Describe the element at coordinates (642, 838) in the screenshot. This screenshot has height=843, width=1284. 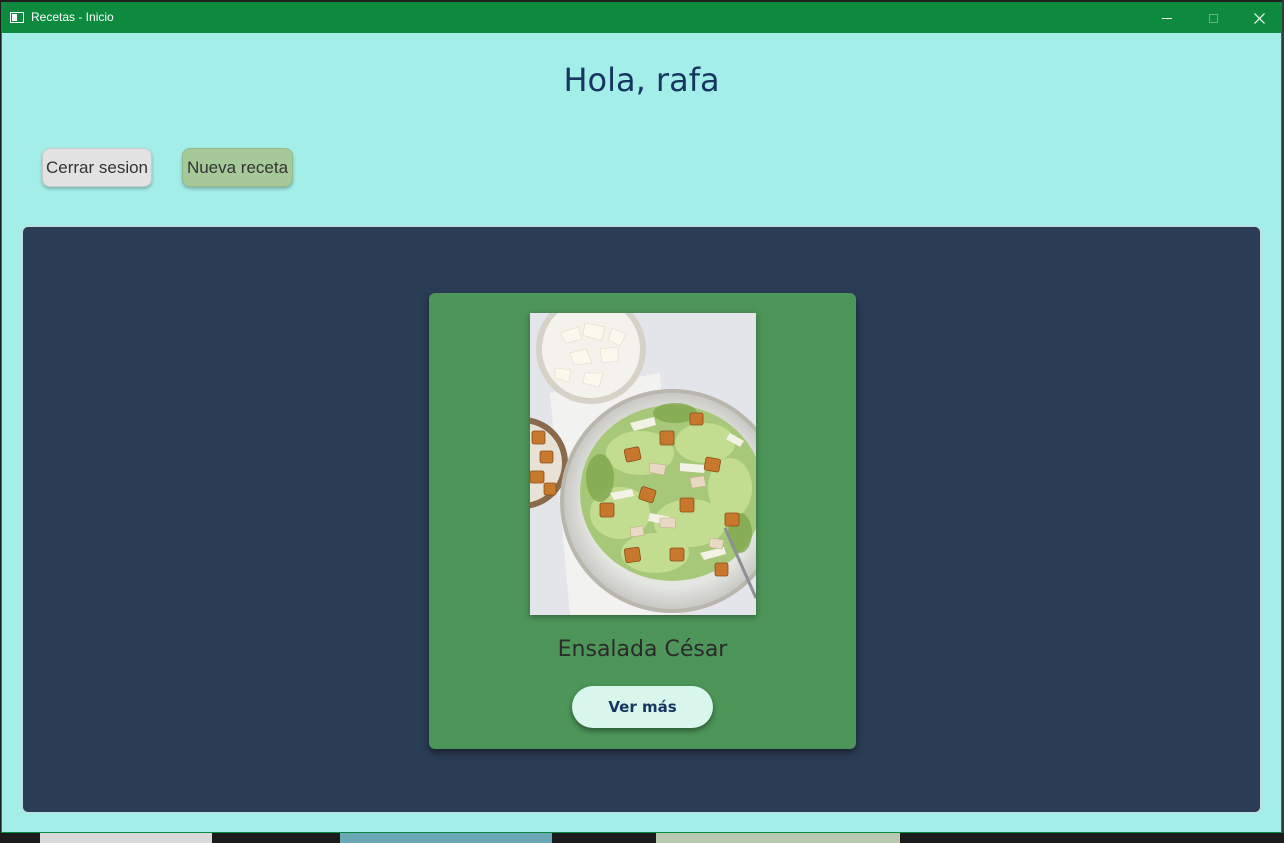
I see `desktop-taskbar-strip` at that location.